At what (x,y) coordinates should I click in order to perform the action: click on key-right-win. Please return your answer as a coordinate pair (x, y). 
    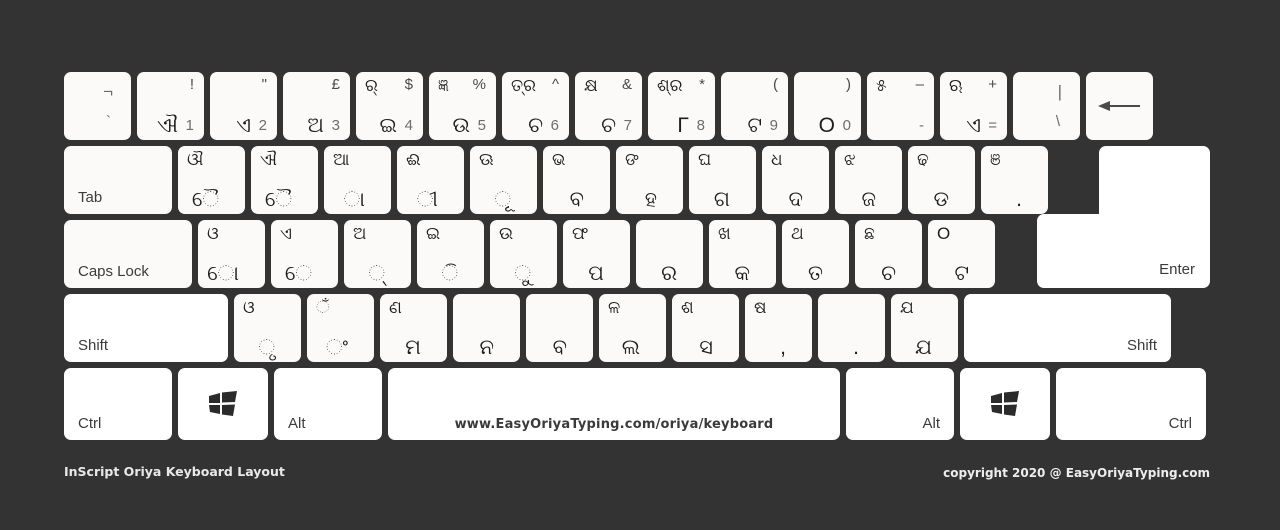
    Looking at the image, I should click on (1005, 404).